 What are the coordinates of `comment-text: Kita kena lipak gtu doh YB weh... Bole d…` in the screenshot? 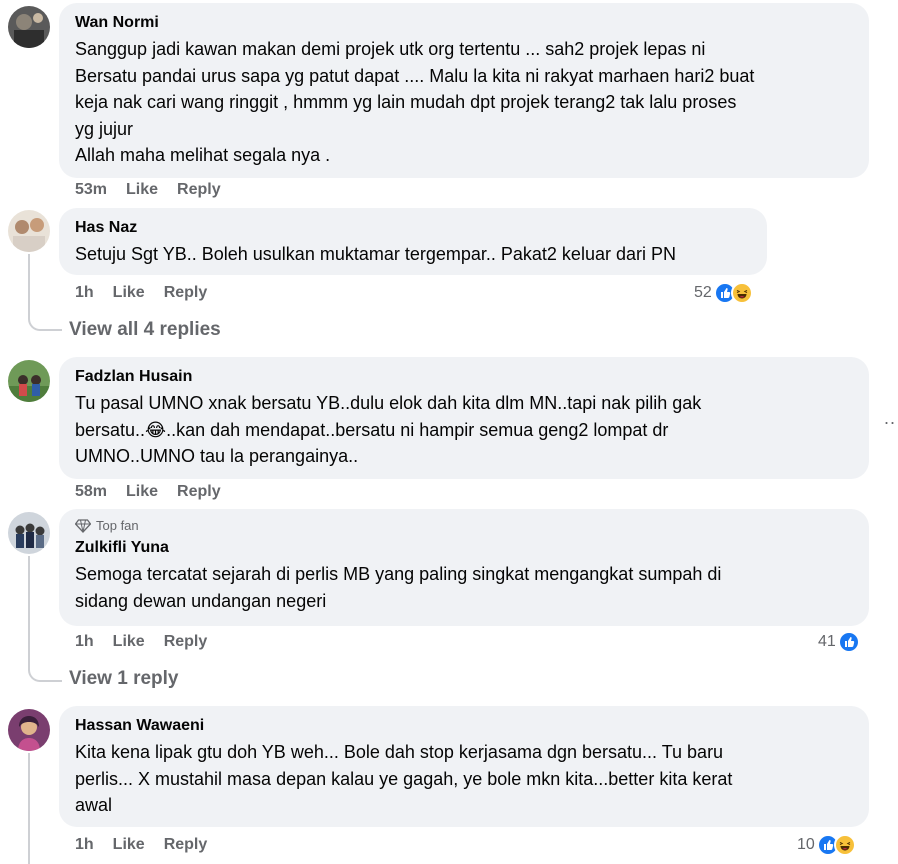 It's located at (404, 778).